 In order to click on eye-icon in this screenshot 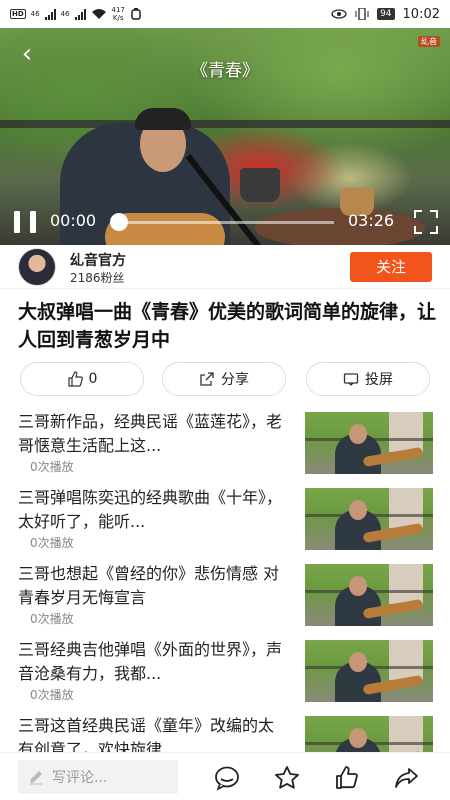, I will do `click(339, 14)`.